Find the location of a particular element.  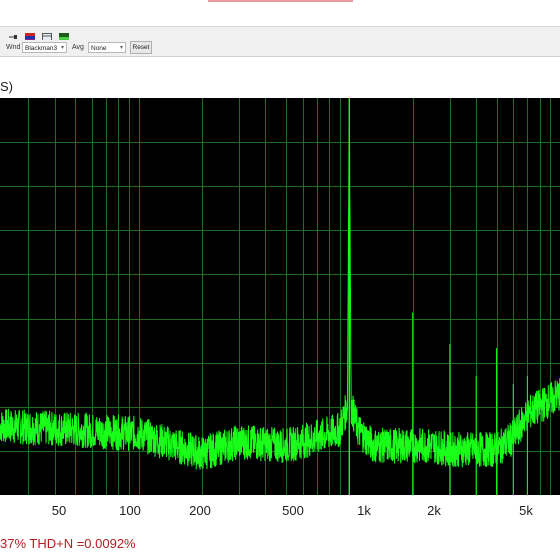

window-select: Blackman3 ▾ is located at coordinates (44, 47).